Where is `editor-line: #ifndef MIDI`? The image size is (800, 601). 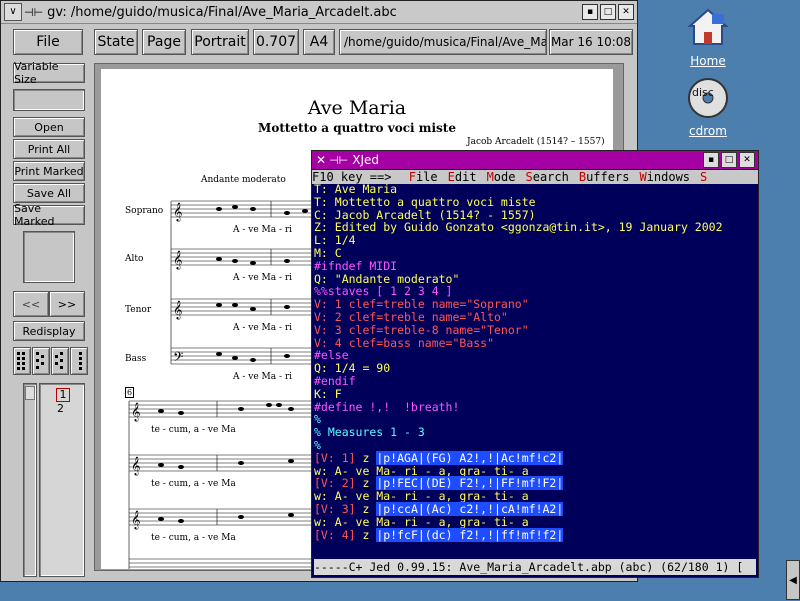
editor-line: #ifndef MIDI is located at coordinates (535, 266).